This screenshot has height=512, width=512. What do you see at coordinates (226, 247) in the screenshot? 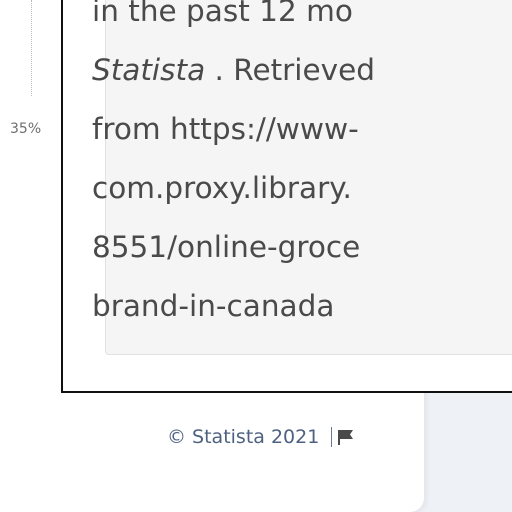
I see `citation-line-5: 8551/online-groce` at bounding box center [226, 247].